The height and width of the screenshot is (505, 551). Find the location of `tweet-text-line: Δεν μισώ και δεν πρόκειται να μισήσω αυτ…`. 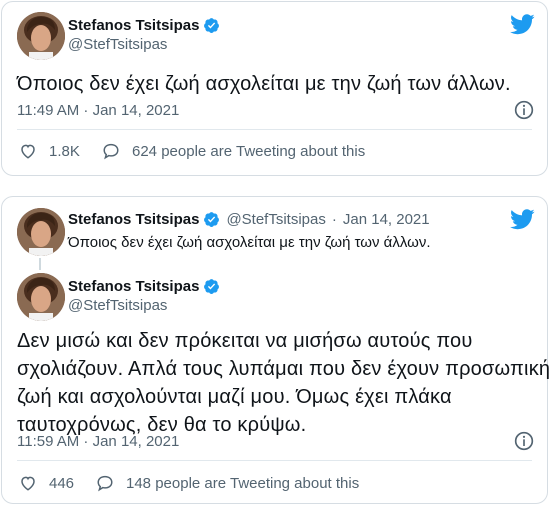

tweet-text-line: Δεν μισώ και δεν πρόκειται να μισήσω αυτ… is located at coordinates (245, 341).